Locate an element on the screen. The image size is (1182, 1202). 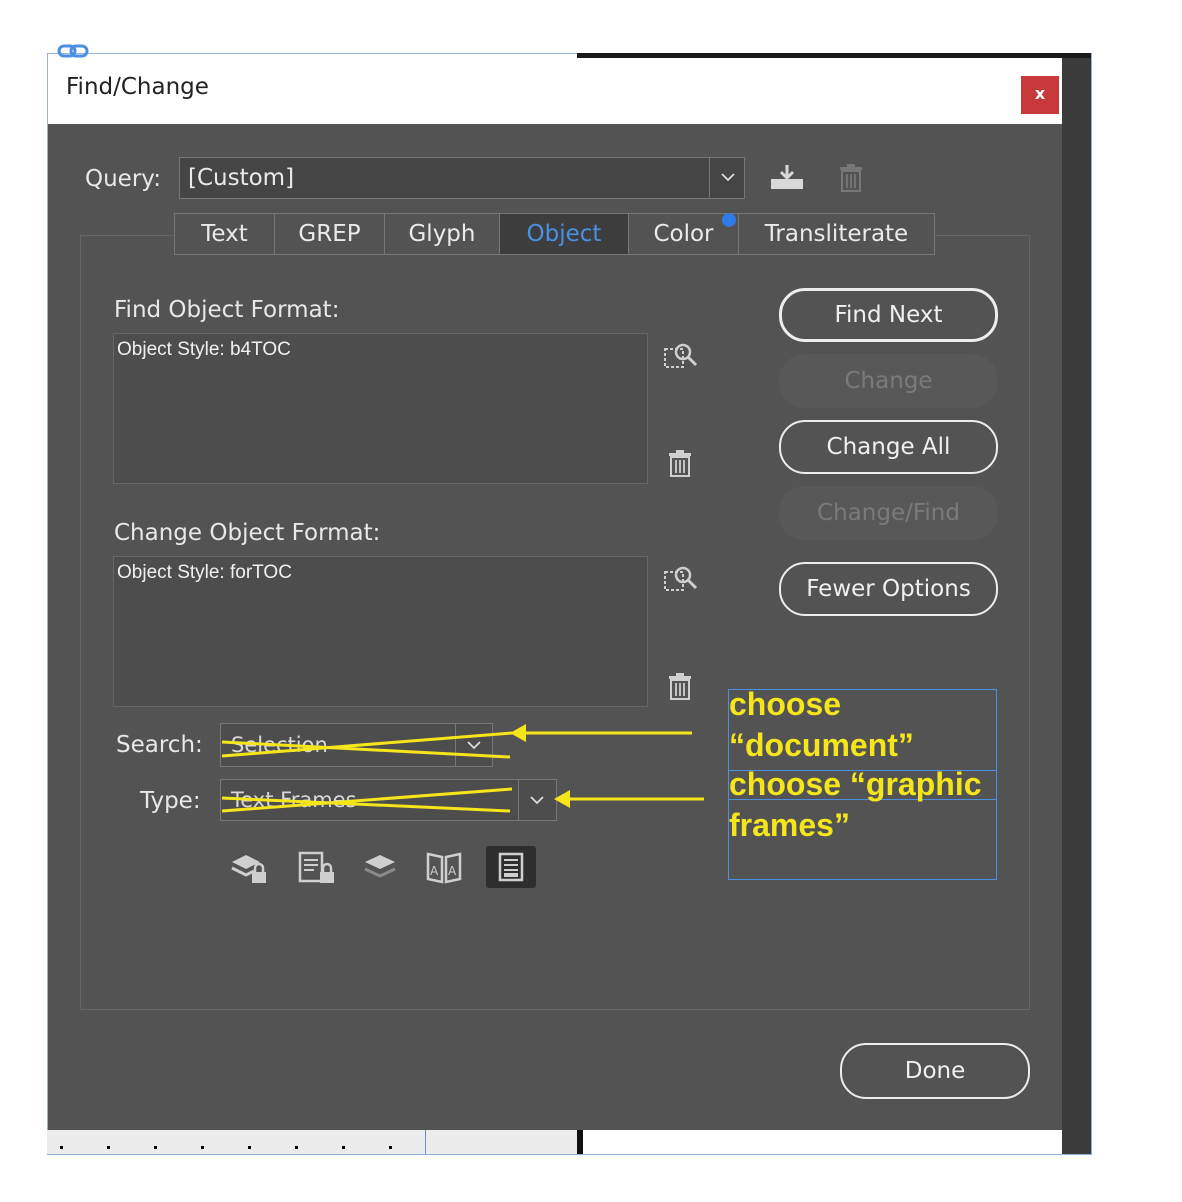
annotation-overlay is located at coordinates (462, 768).